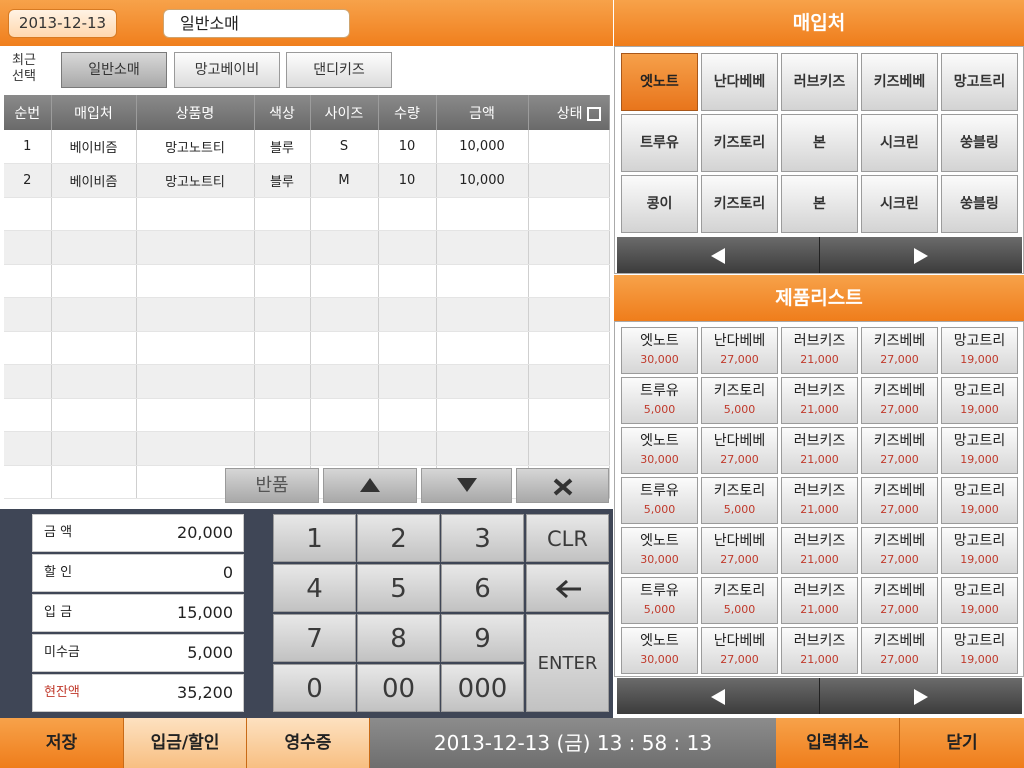  Describe the element at coordinates (482, 588) in the screenshot. I see `key-6: 6` at that location.